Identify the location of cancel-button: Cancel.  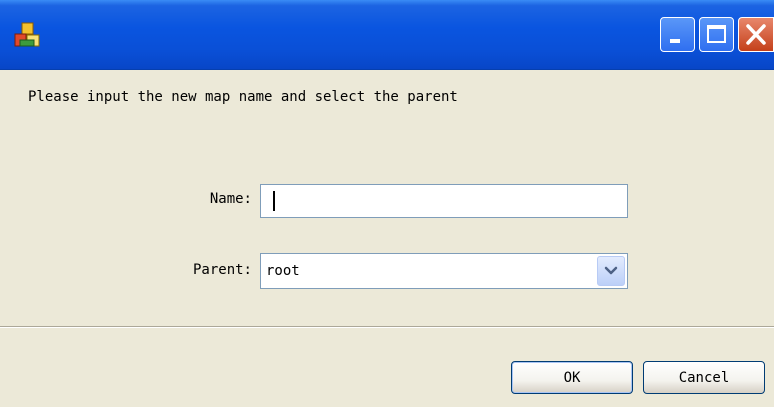
(704, 377).